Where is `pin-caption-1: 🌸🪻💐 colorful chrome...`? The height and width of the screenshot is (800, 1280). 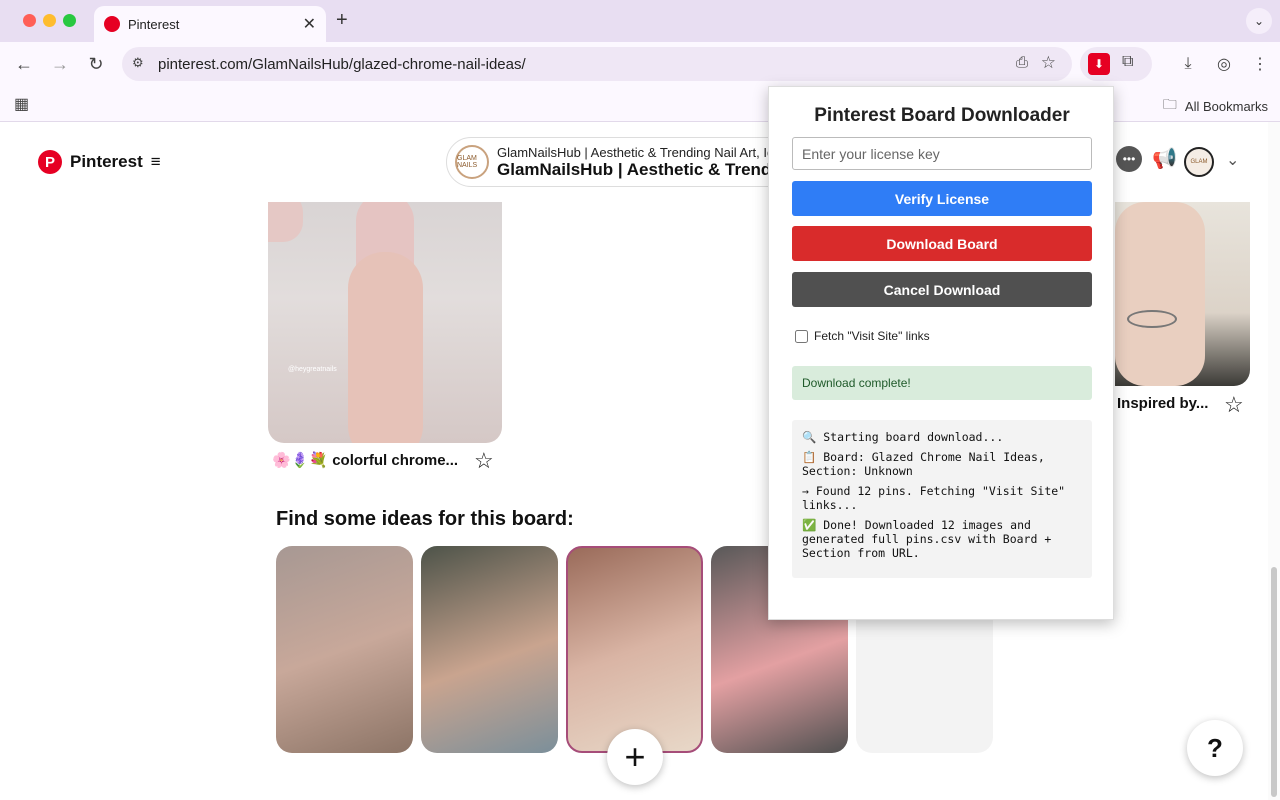 pin-caption-1: 🌸🪻💐 colorful chrome... is located at coordinates (365, 460).